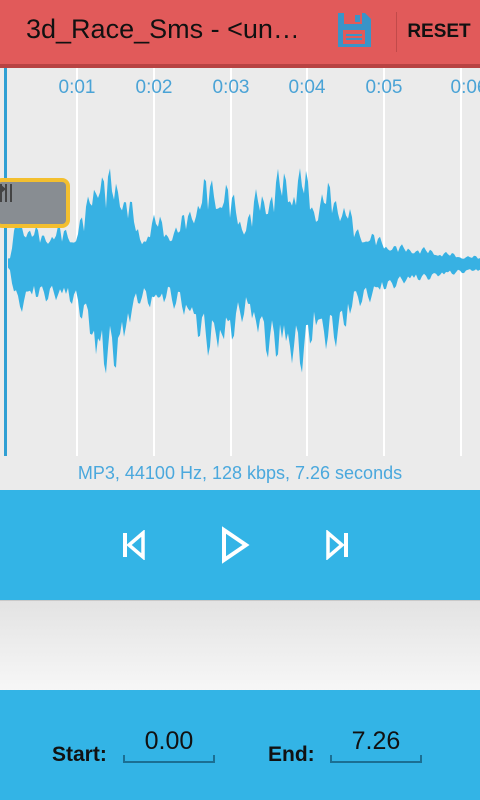 The height and width of the screenshot is (800, 480). I want to click on timeline-tick: 0:01, so click(77, 87).